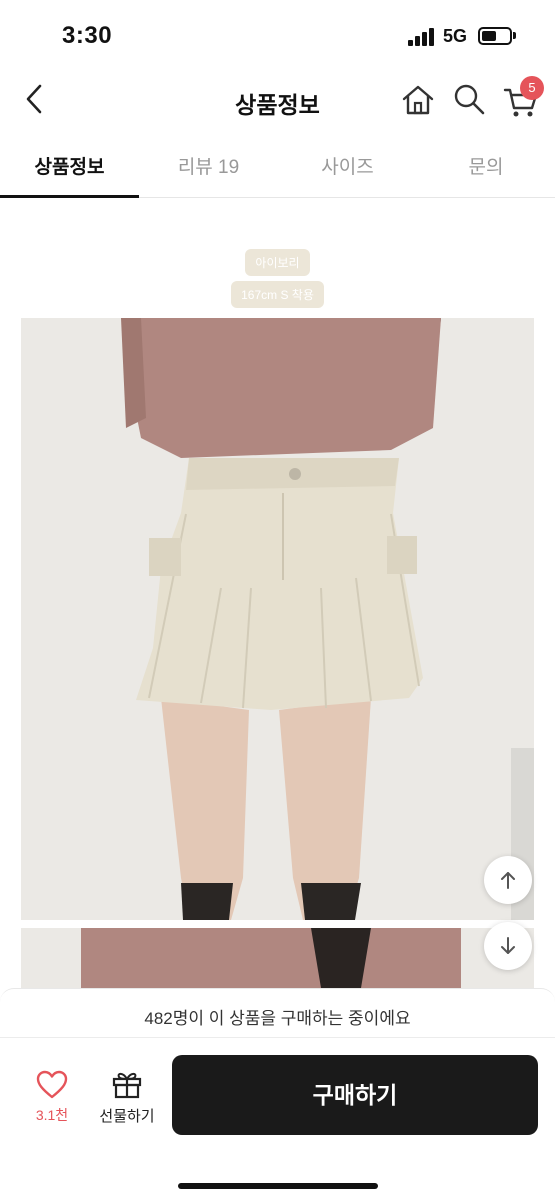 The height and width of the screenshot is (1200, 555). I want to click on gift-label: 선물하기, so click(127, 1116).